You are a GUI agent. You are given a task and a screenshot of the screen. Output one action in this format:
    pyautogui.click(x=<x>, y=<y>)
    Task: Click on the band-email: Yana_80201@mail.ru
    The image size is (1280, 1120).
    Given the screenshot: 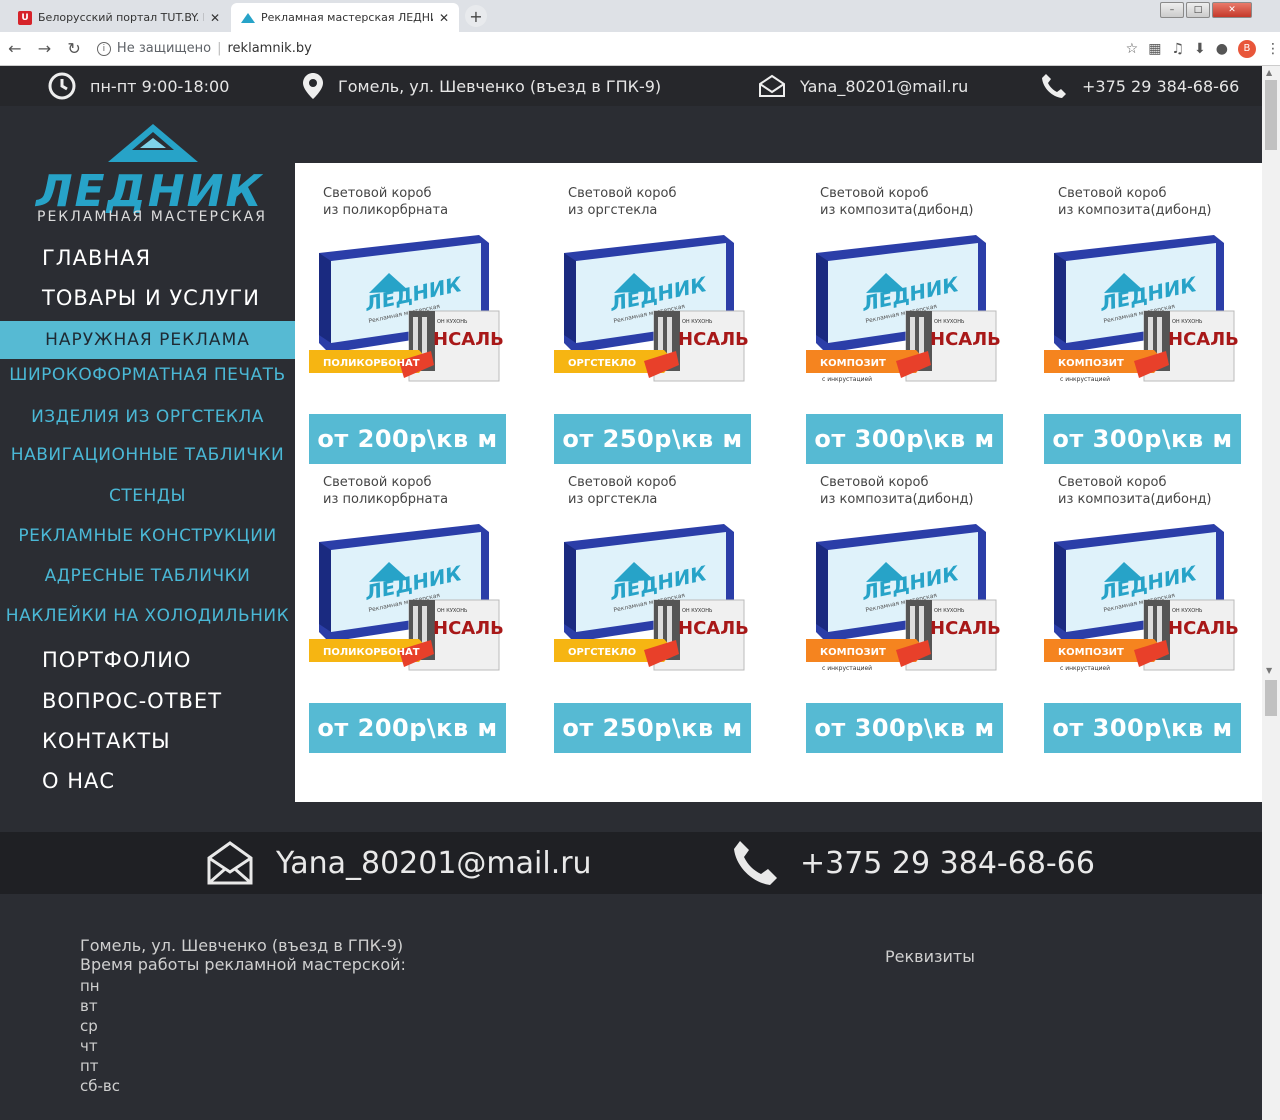 What is the action you would take?
    pyautogui.click(x=399, y=863)
    